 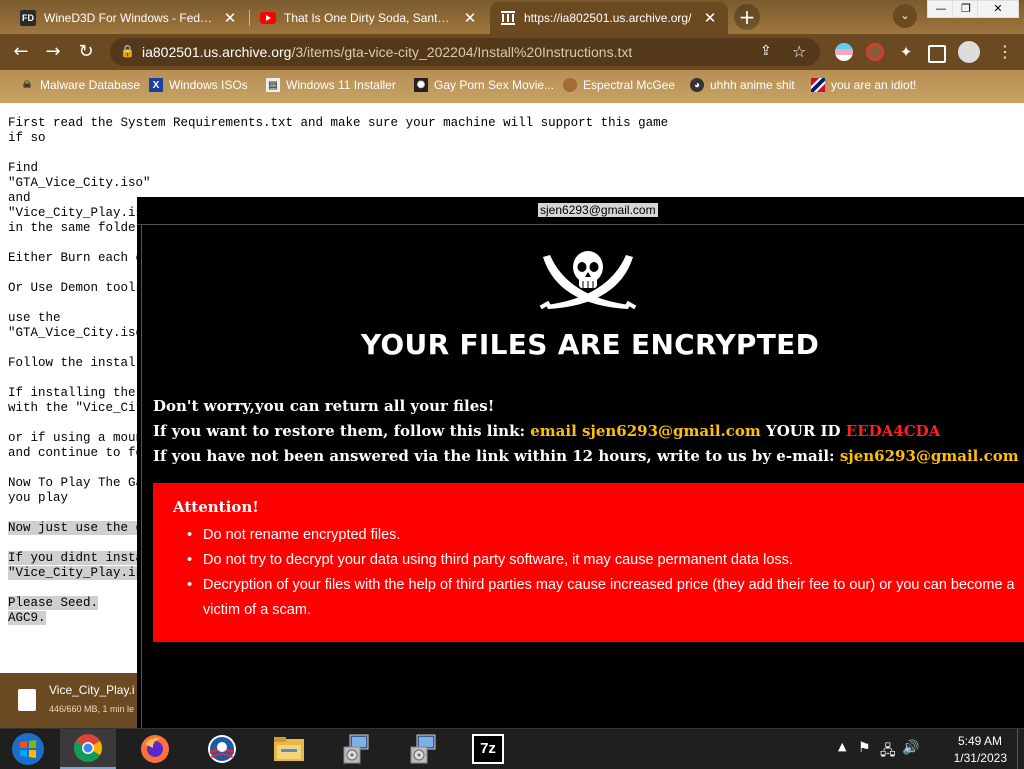 What do you see at coordinates (421, 85) in the screenshot?
I see `site-icon: ✺` at bounding box center [421, 85].